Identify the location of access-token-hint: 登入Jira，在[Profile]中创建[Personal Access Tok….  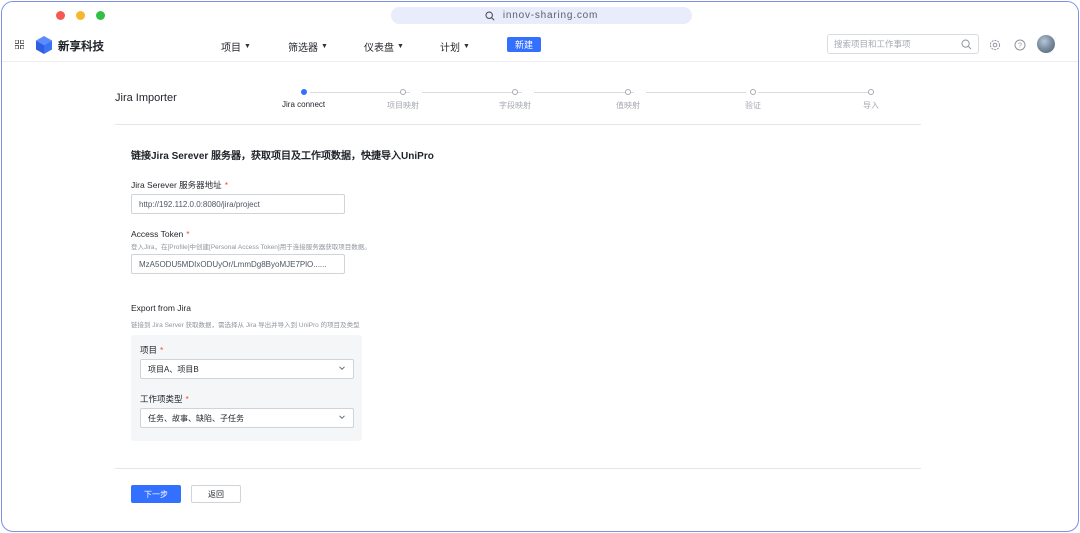
(251, 247).